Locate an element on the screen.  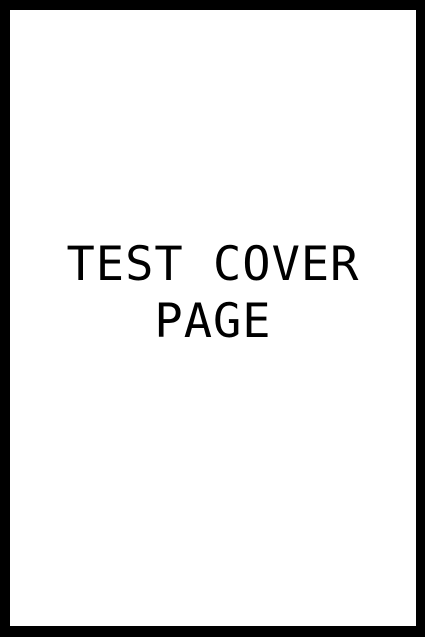
cover-title-line-1: TEST COVER is located at coordinates (213, 264).